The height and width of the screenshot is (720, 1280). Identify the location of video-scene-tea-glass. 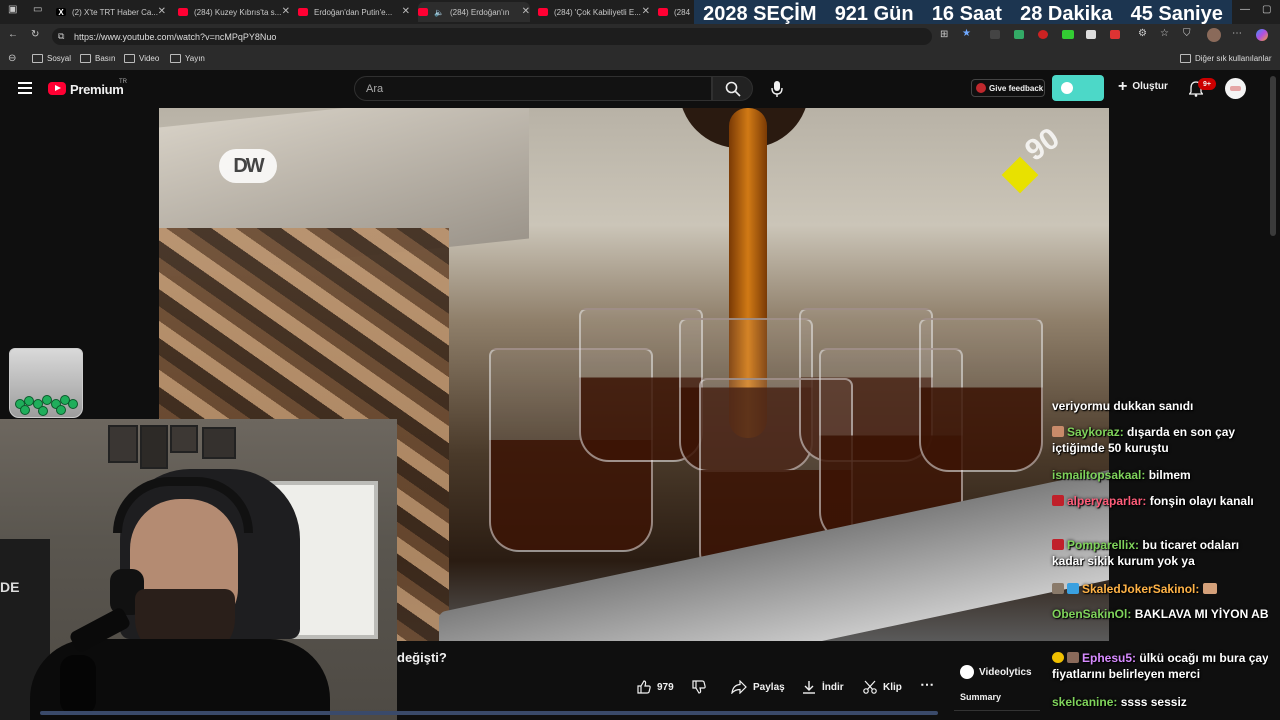
(981, 395).